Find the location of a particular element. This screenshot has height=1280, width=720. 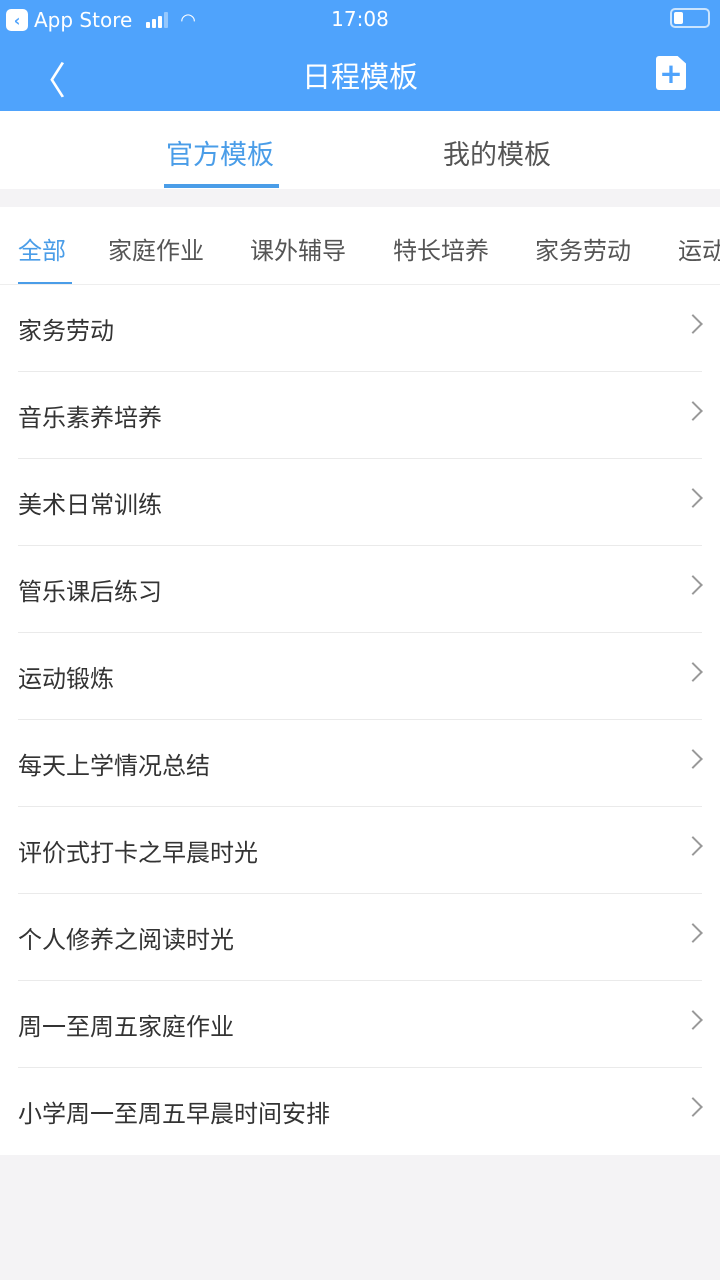

status-bar: ‹ App Store ◠ 17:08 is located at coordinates (360, 18).